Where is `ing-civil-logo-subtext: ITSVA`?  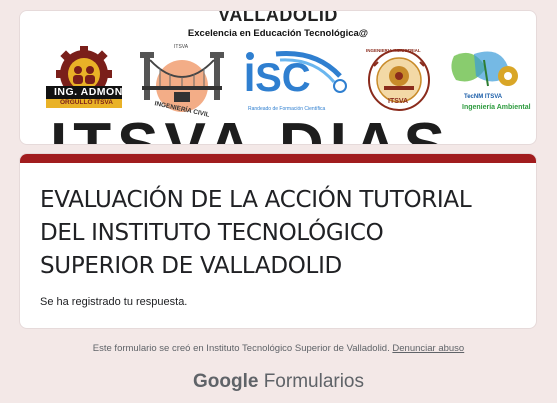 ing-civil-logo-subtext: ITSVA is located at coordinates (181, 47).